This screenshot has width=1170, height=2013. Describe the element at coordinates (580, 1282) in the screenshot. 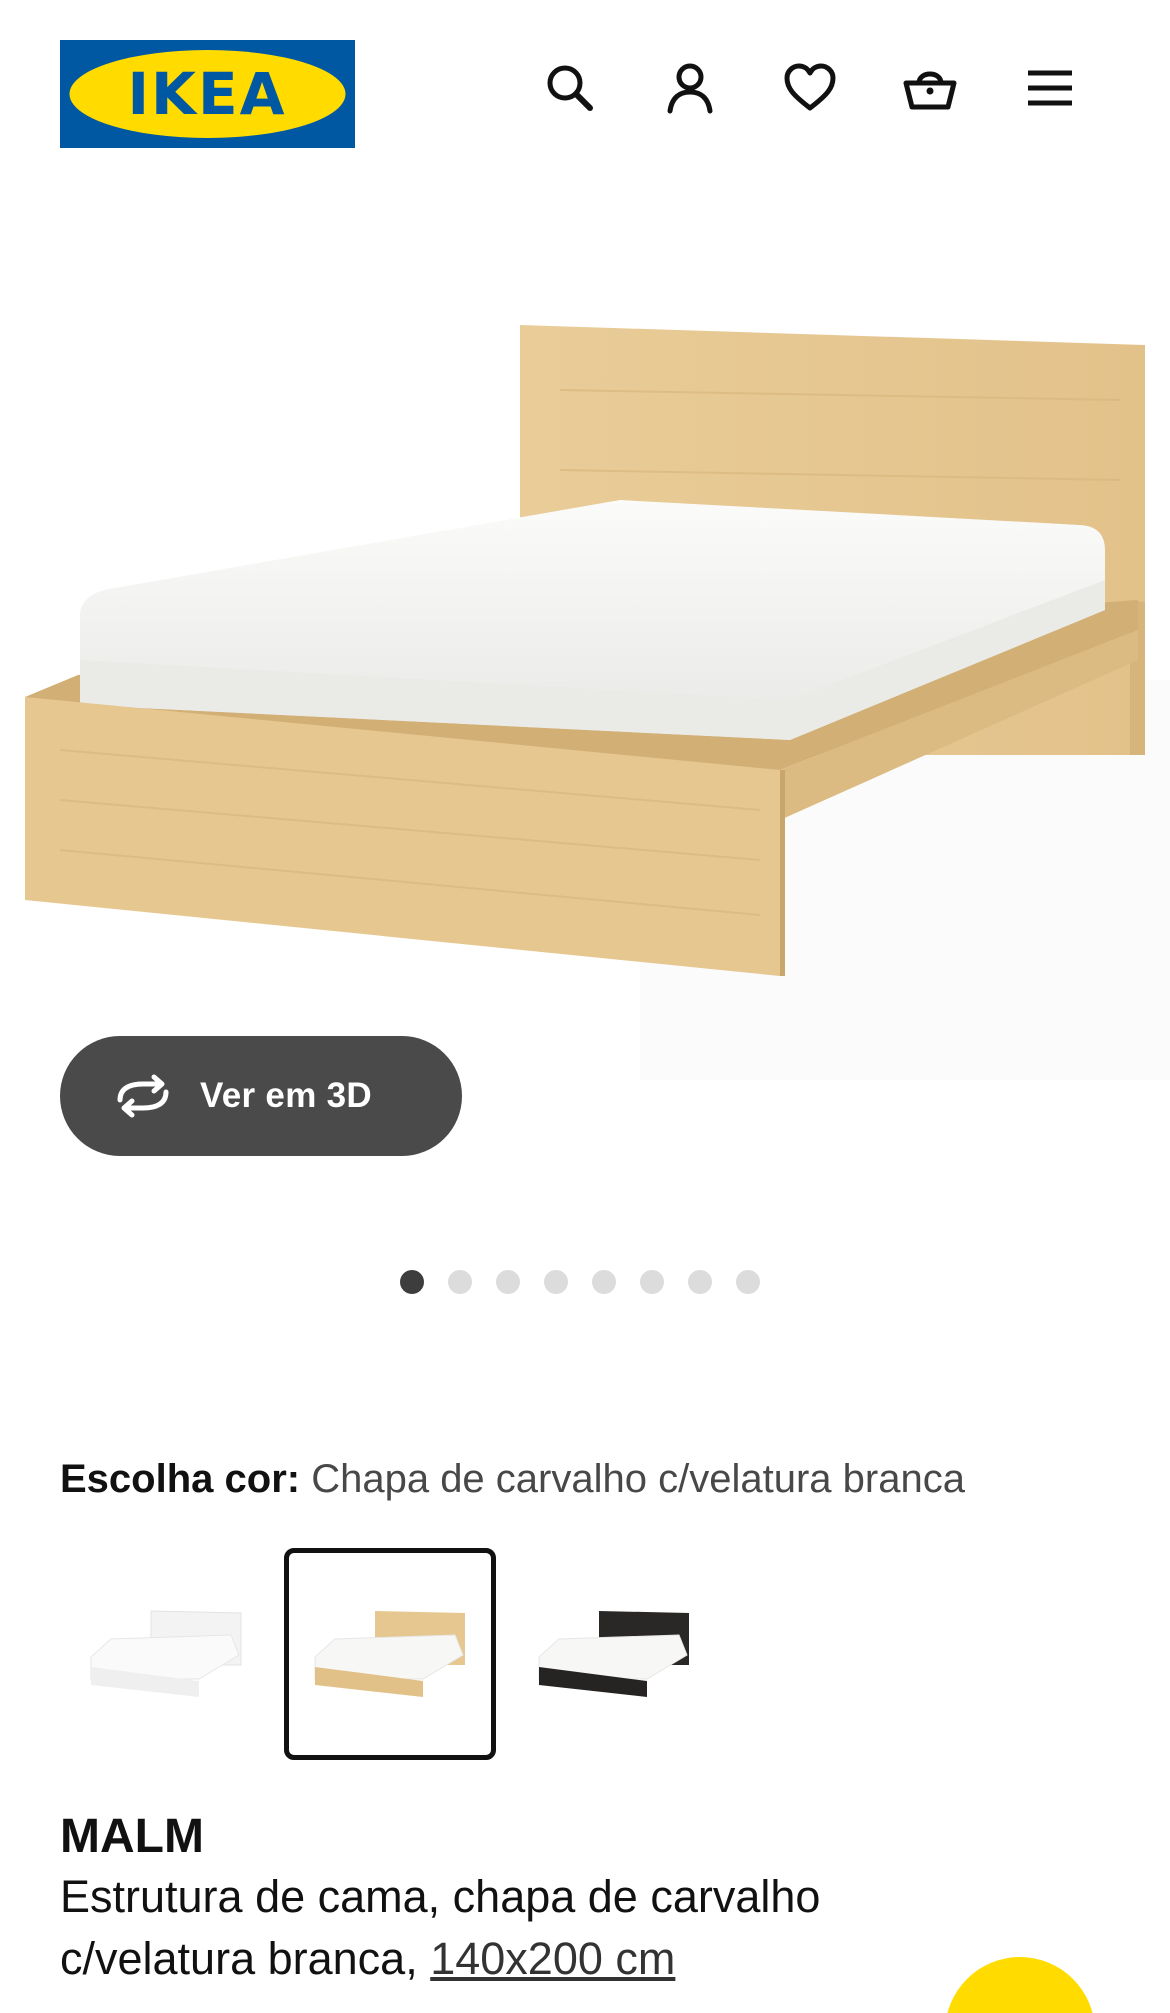

I see `gallery-pagination` at that location.